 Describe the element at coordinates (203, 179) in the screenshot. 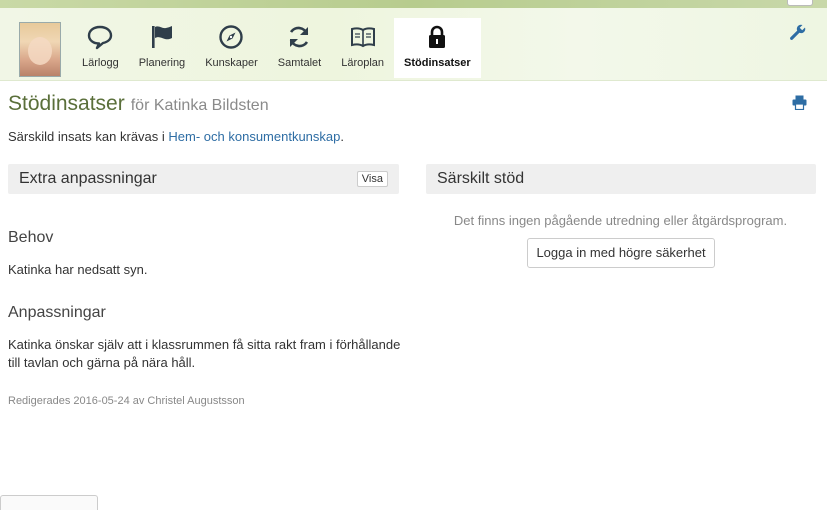

I see `extra-anpassningar-header: Extra anpassningar Visa` at that location.